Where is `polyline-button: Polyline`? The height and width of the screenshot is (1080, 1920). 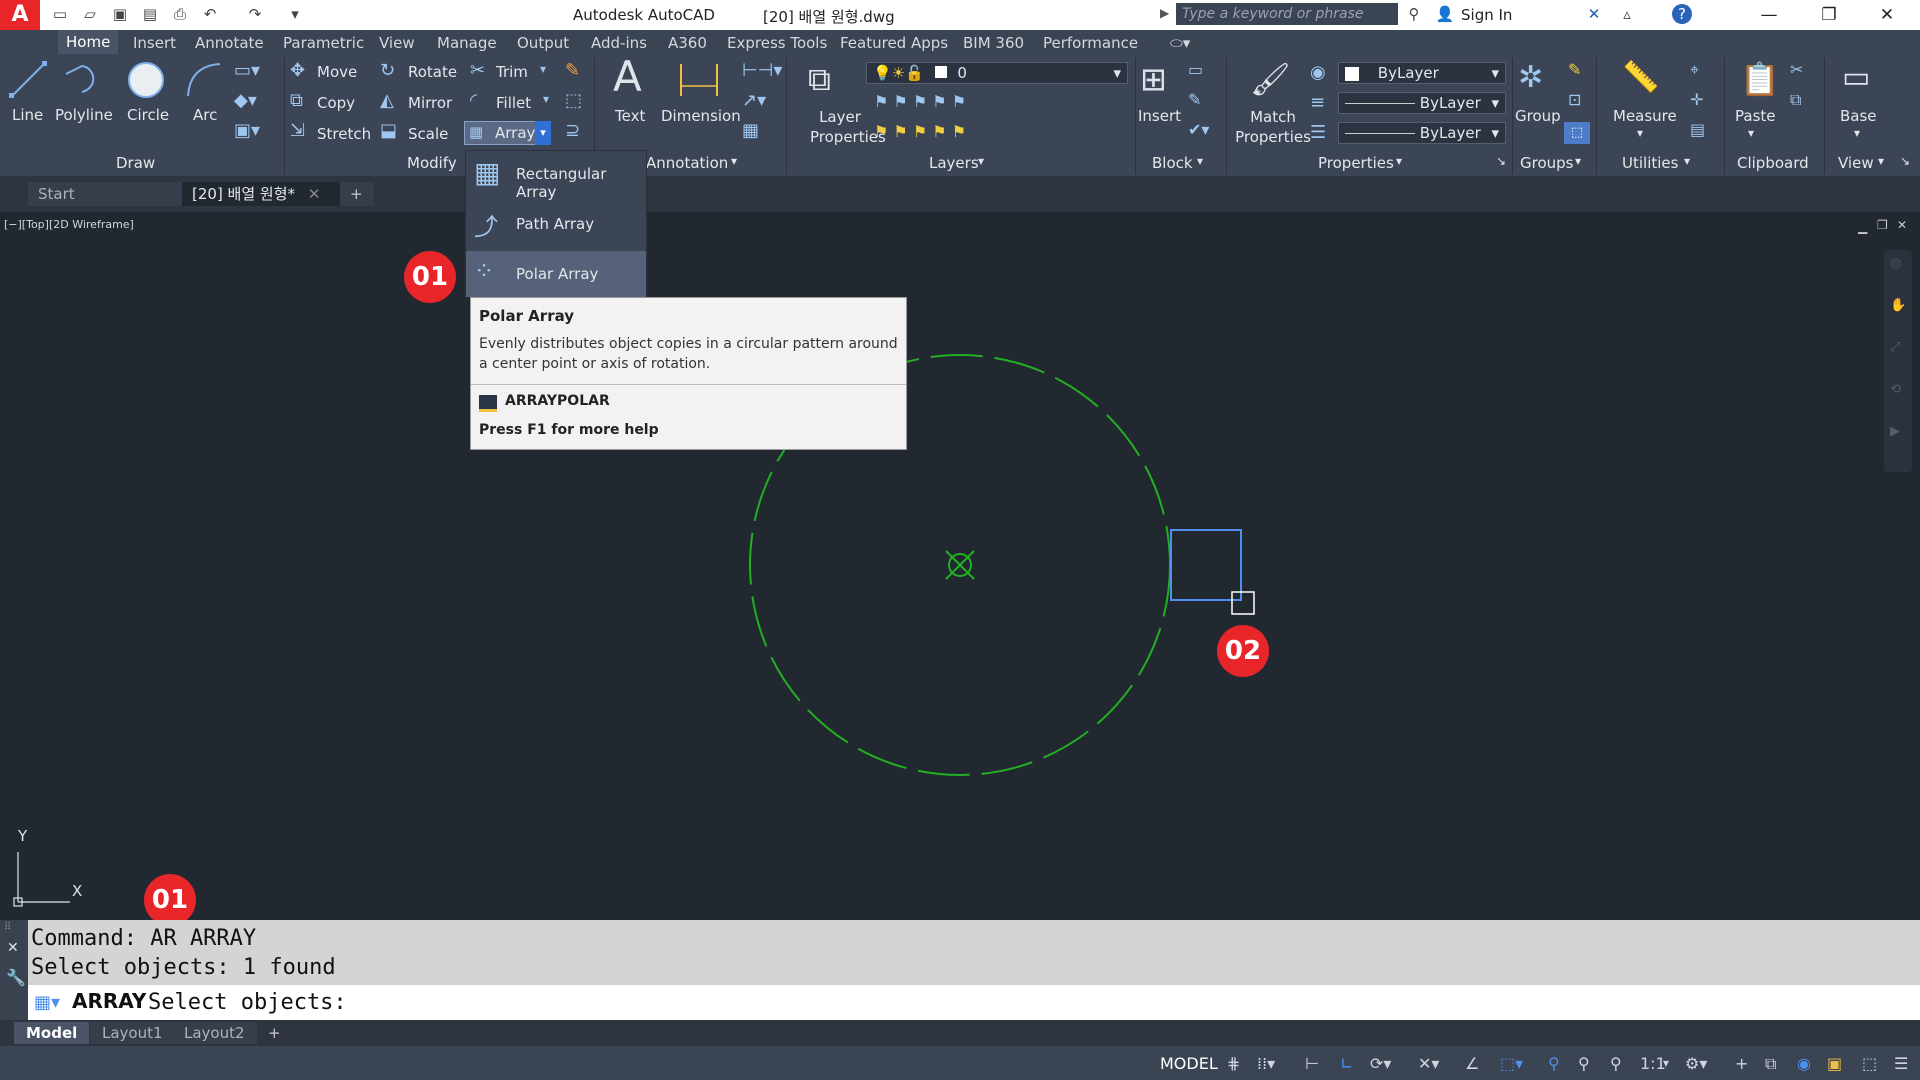
polyline-button: Polyline is located at coordinates (84, 115).